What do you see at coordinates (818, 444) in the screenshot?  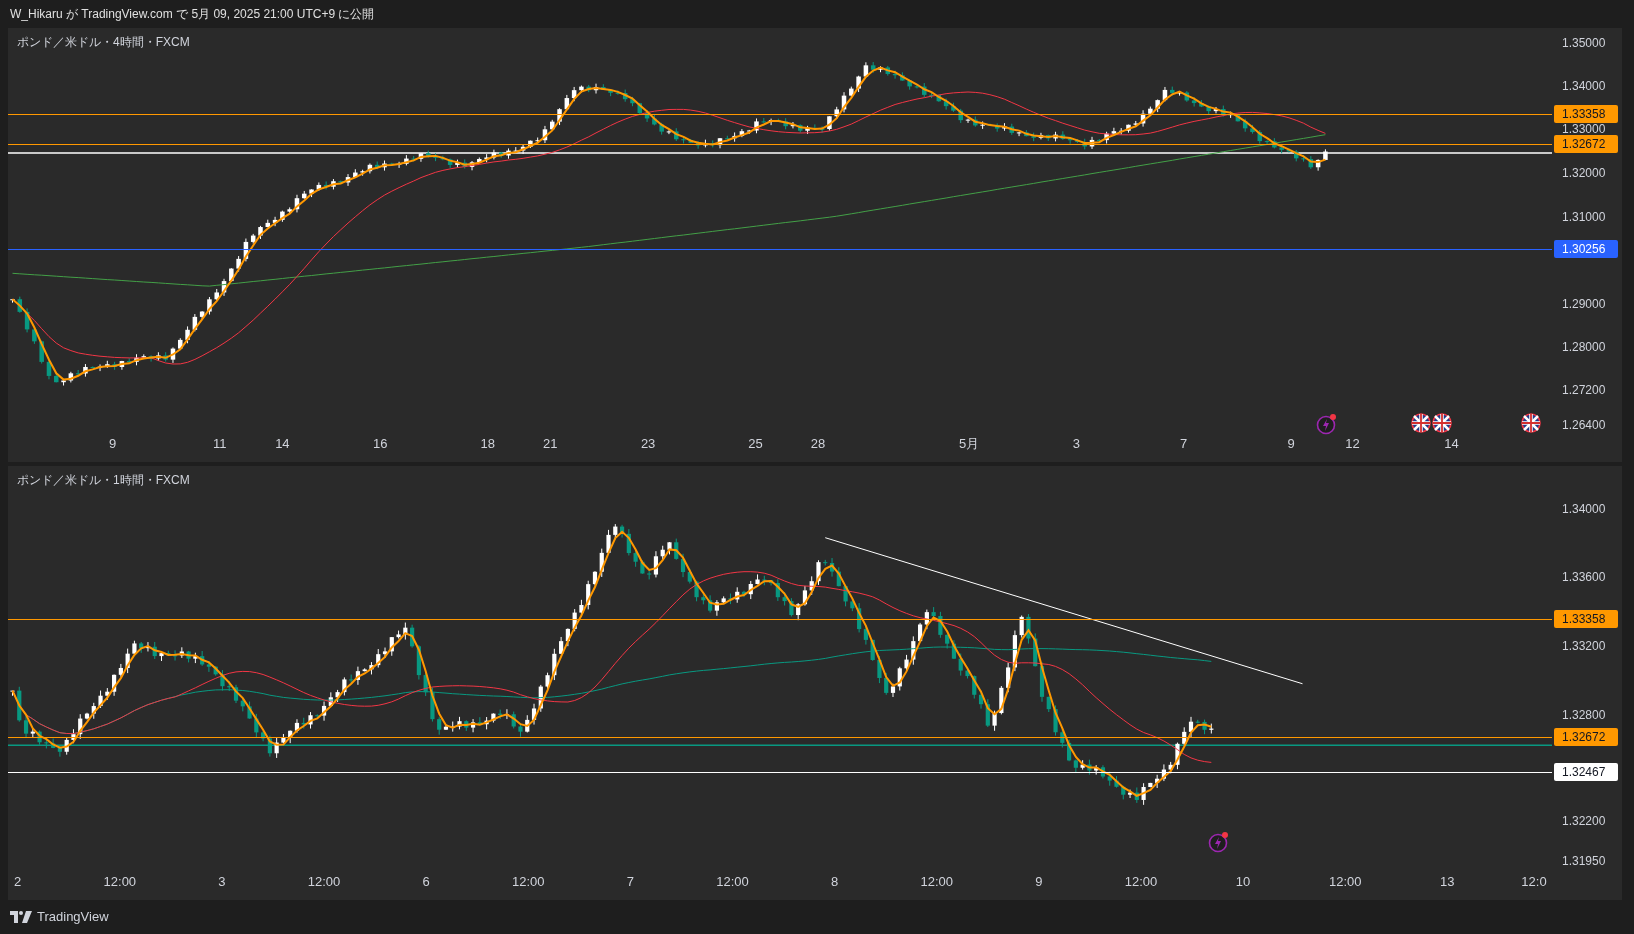 I see `time-axis-label: 28` at bounding box center [818, 444].